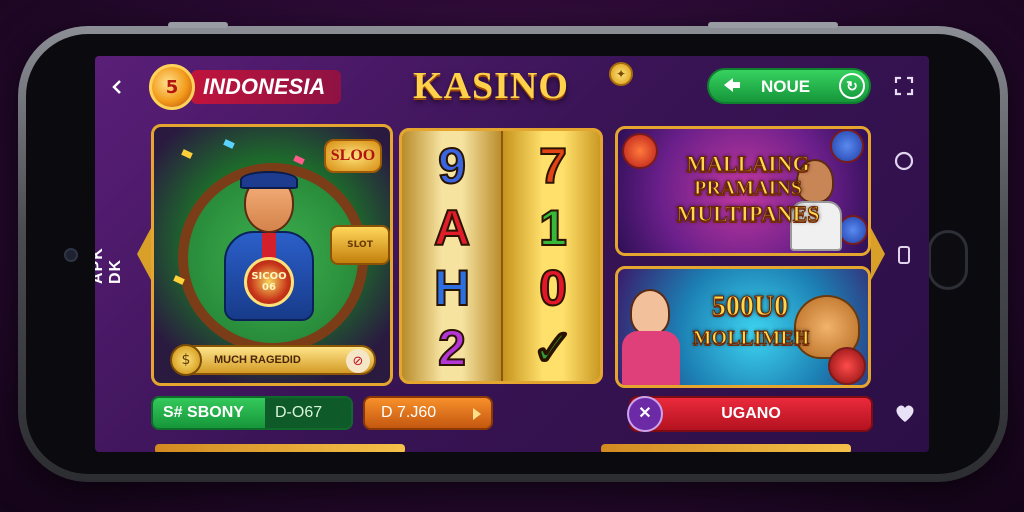 This screenshot has height=512, width=1024. Describe the element at coordinates (452, 166) in the screenshot. I see `reel-symbol: 9` at that location.